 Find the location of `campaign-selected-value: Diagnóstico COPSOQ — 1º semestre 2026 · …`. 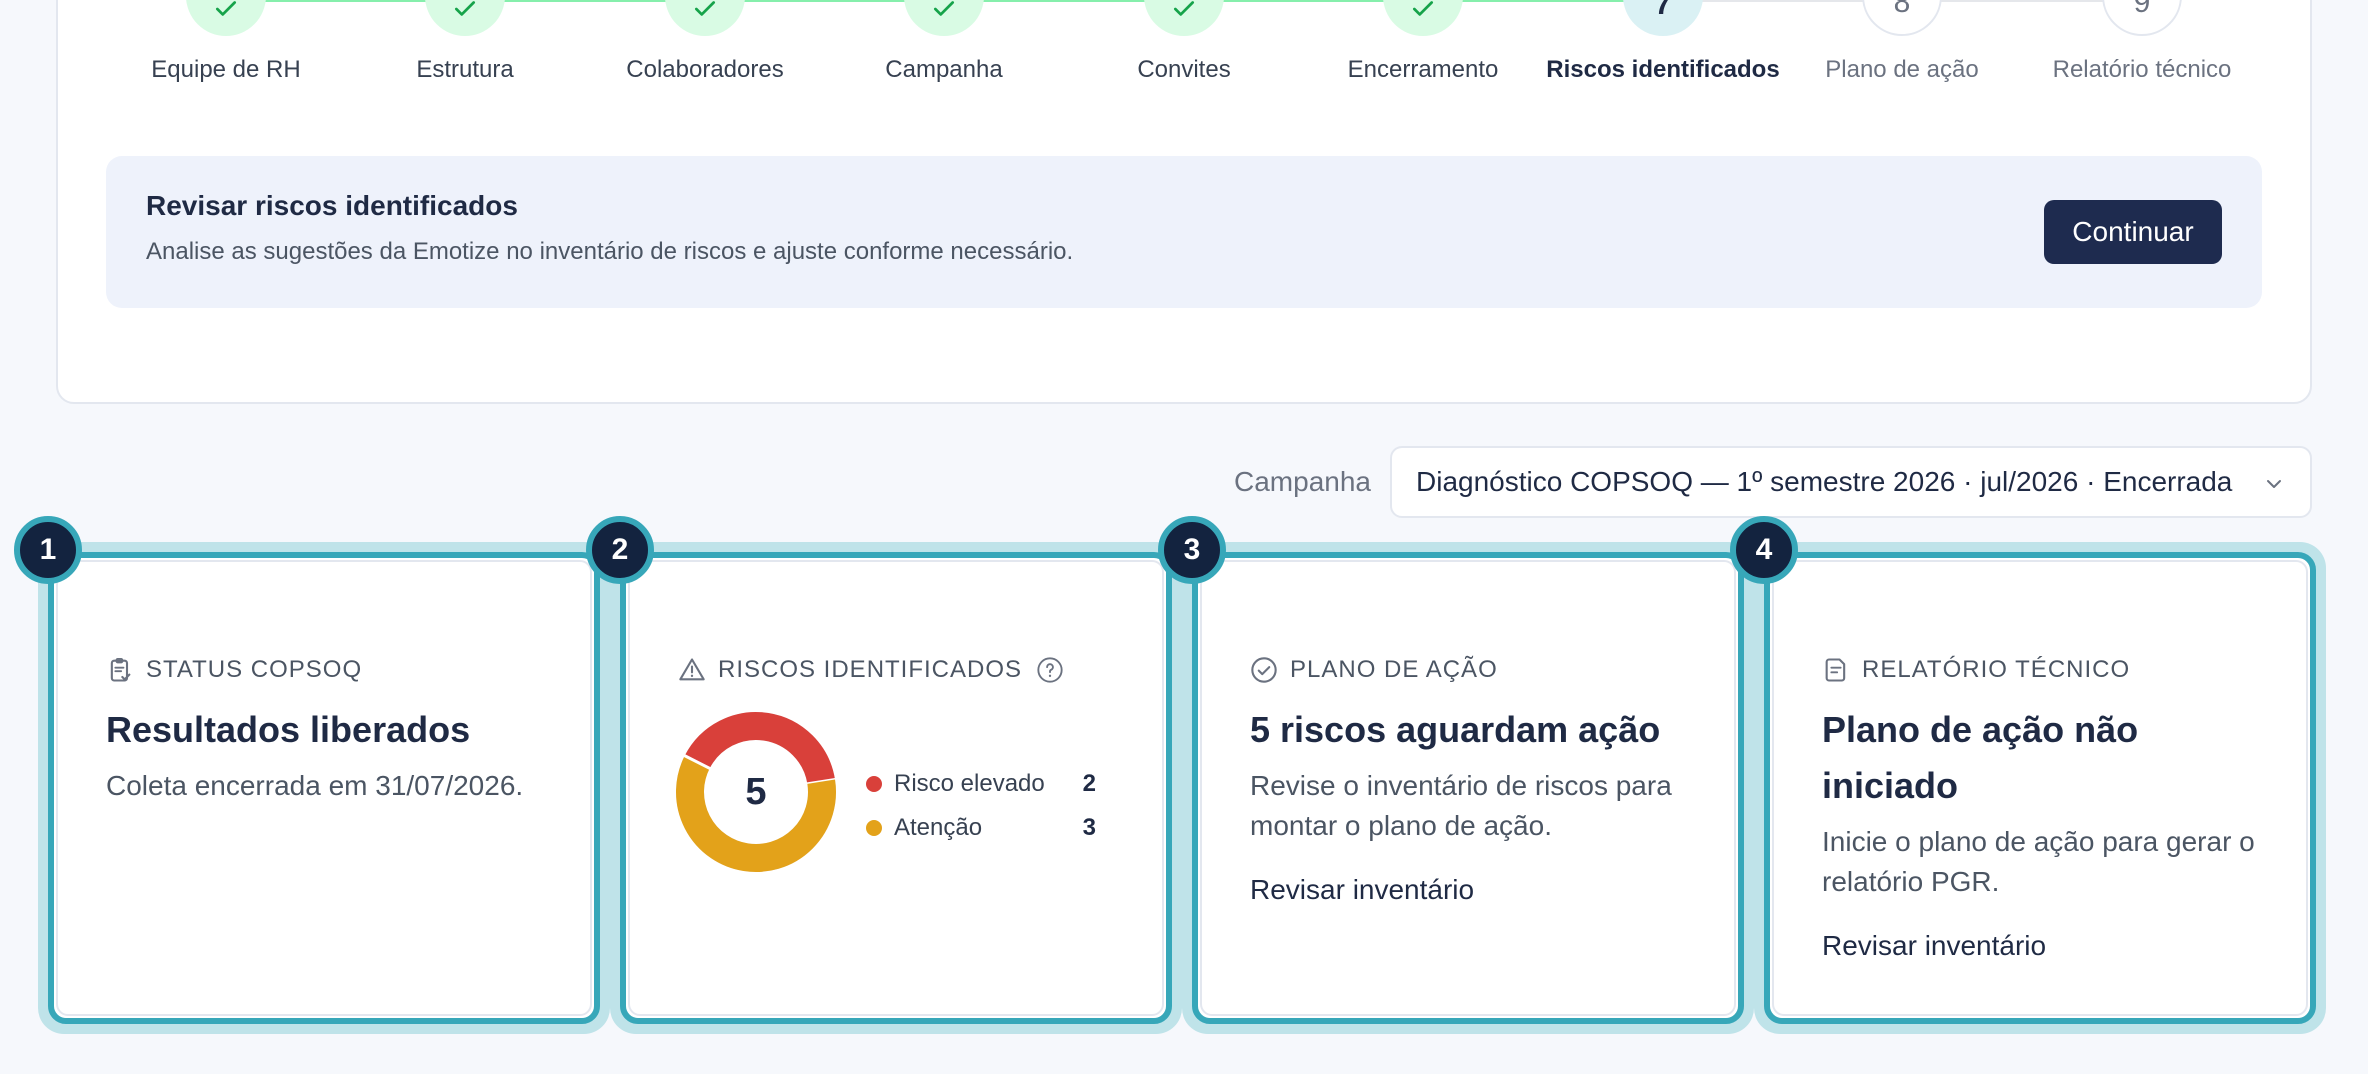

campaign-selected-value: Diagnóstico COPSOQ — 1º semestre 2026 · … is located at coordinates (1824, 481).